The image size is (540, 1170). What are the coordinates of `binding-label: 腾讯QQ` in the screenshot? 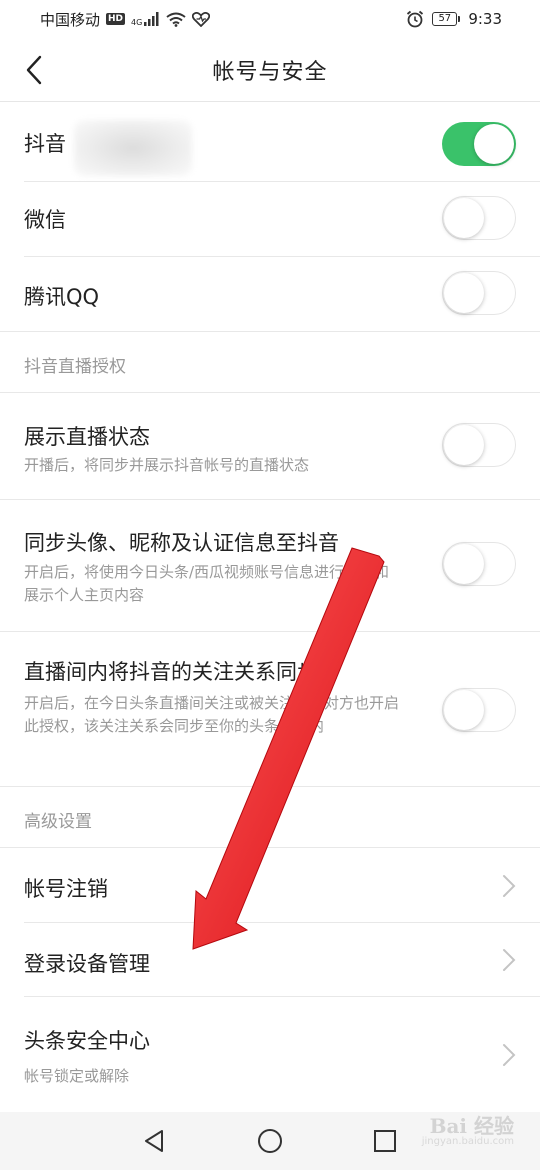 It's located at (62, 297).